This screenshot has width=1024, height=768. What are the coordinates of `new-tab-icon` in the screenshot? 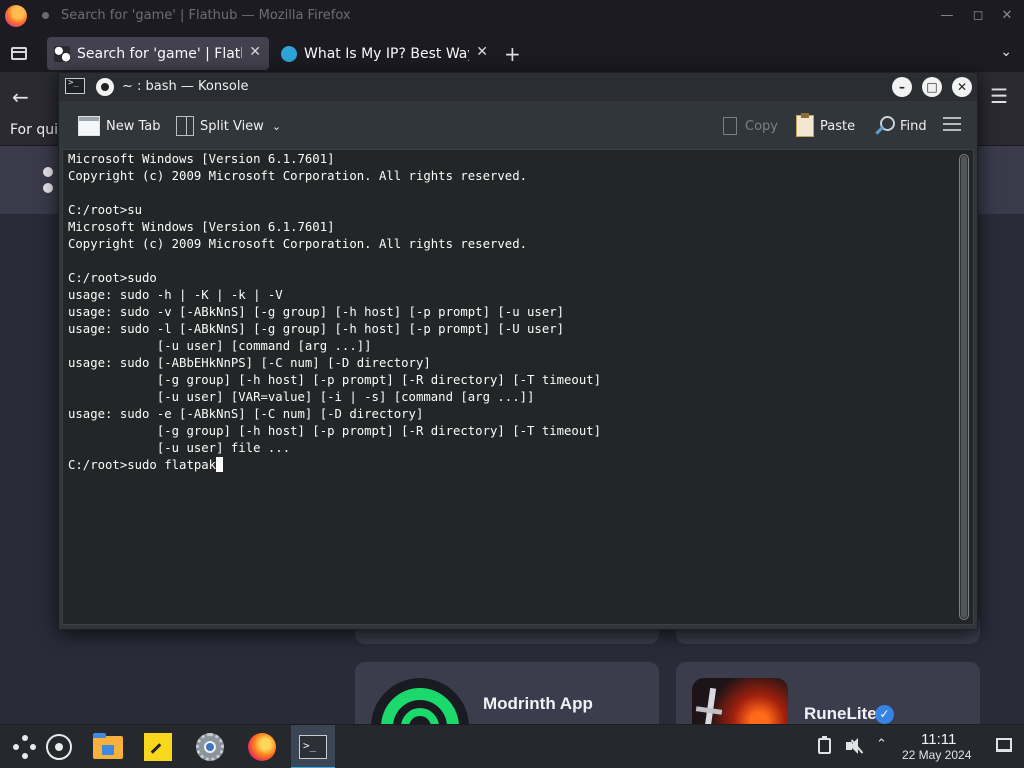 It's located at (89, 126).